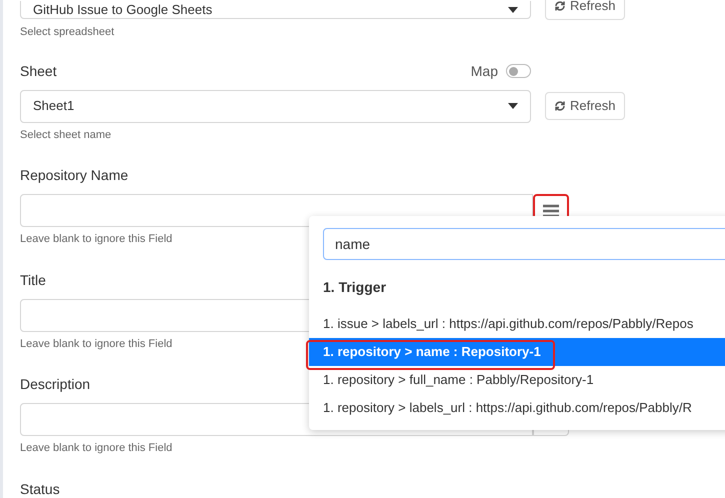 The height and width of the screenshot is (498, 725). Describe the element at coordinates (68, 32) in the screenshot. I see `help-text: Select spreadsheet` at that location.